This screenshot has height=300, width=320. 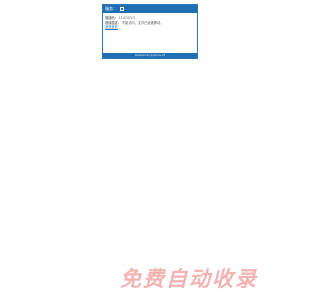 I want to click on error-description-value: 不能访问，文件已经被移动。, so click(x=142, y=22).